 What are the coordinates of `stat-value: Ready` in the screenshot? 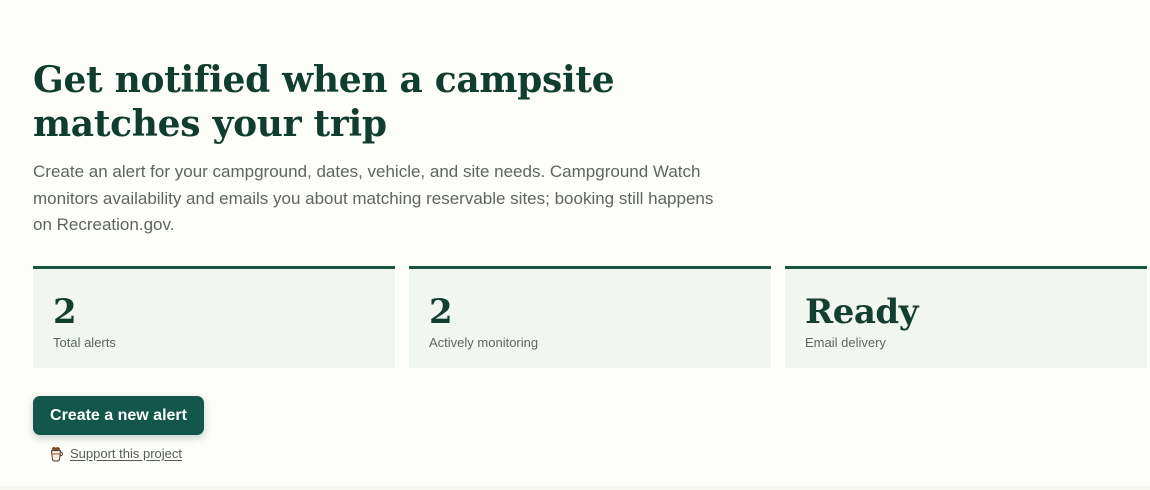 It's located at (861, 312).